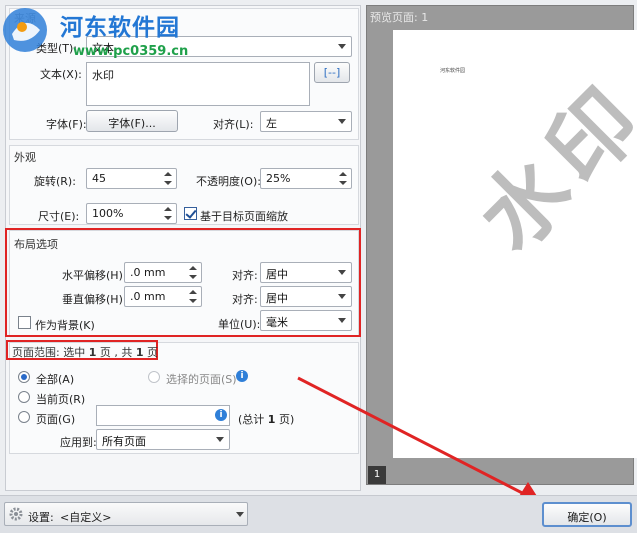 The width and height of the screenshot is (637, 533). I want to click on v-offset-label: 垂直偏移(H):, so click(94, 299).